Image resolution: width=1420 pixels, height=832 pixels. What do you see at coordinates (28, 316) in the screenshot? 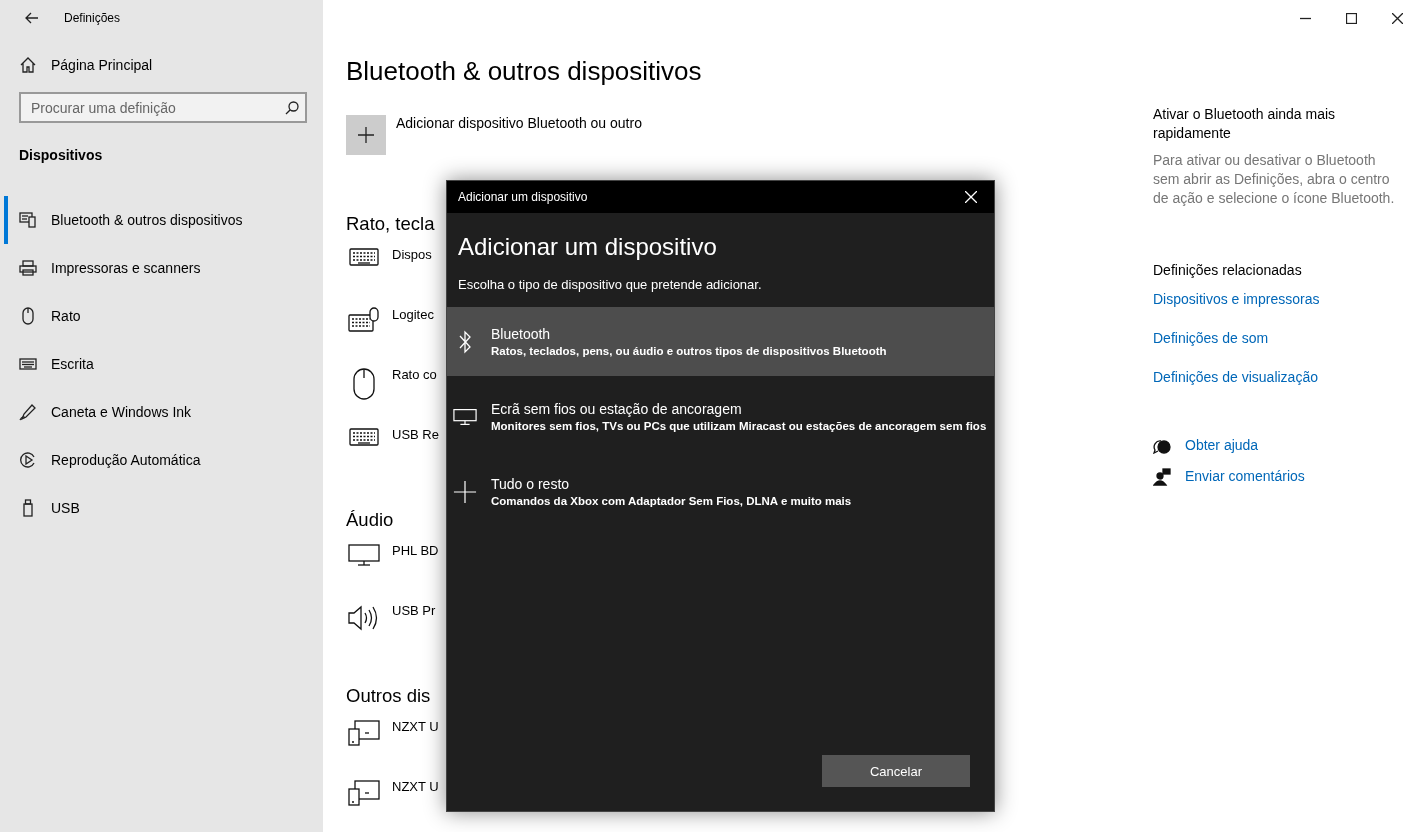
I see `mouse-icon` at bounding box center [28, 316].